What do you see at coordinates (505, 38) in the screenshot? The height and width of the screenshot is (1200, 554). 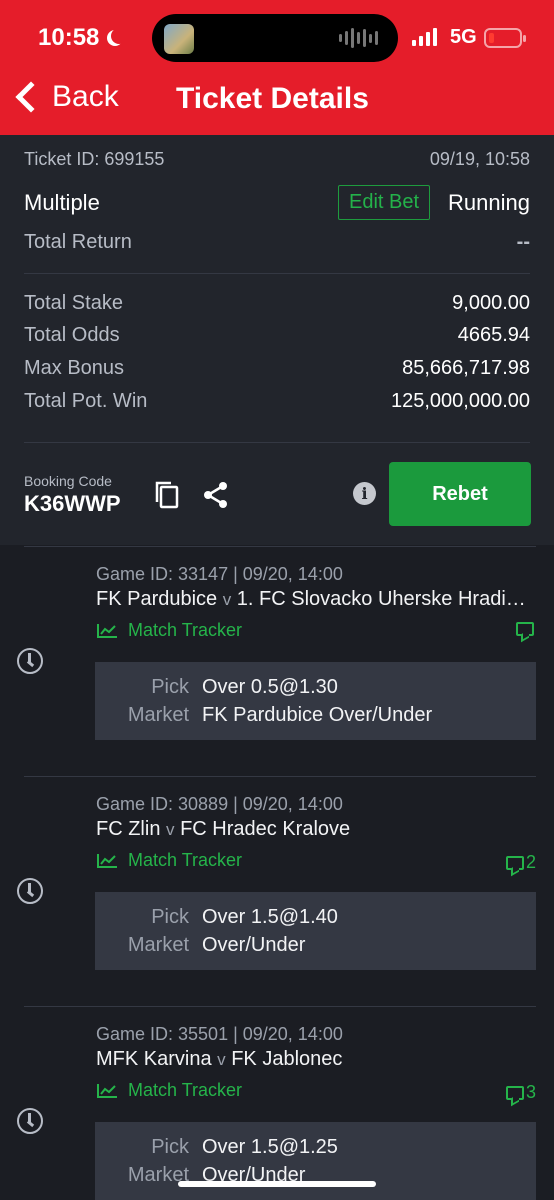 I see `battery-icon` at bounding box center [505, 38].